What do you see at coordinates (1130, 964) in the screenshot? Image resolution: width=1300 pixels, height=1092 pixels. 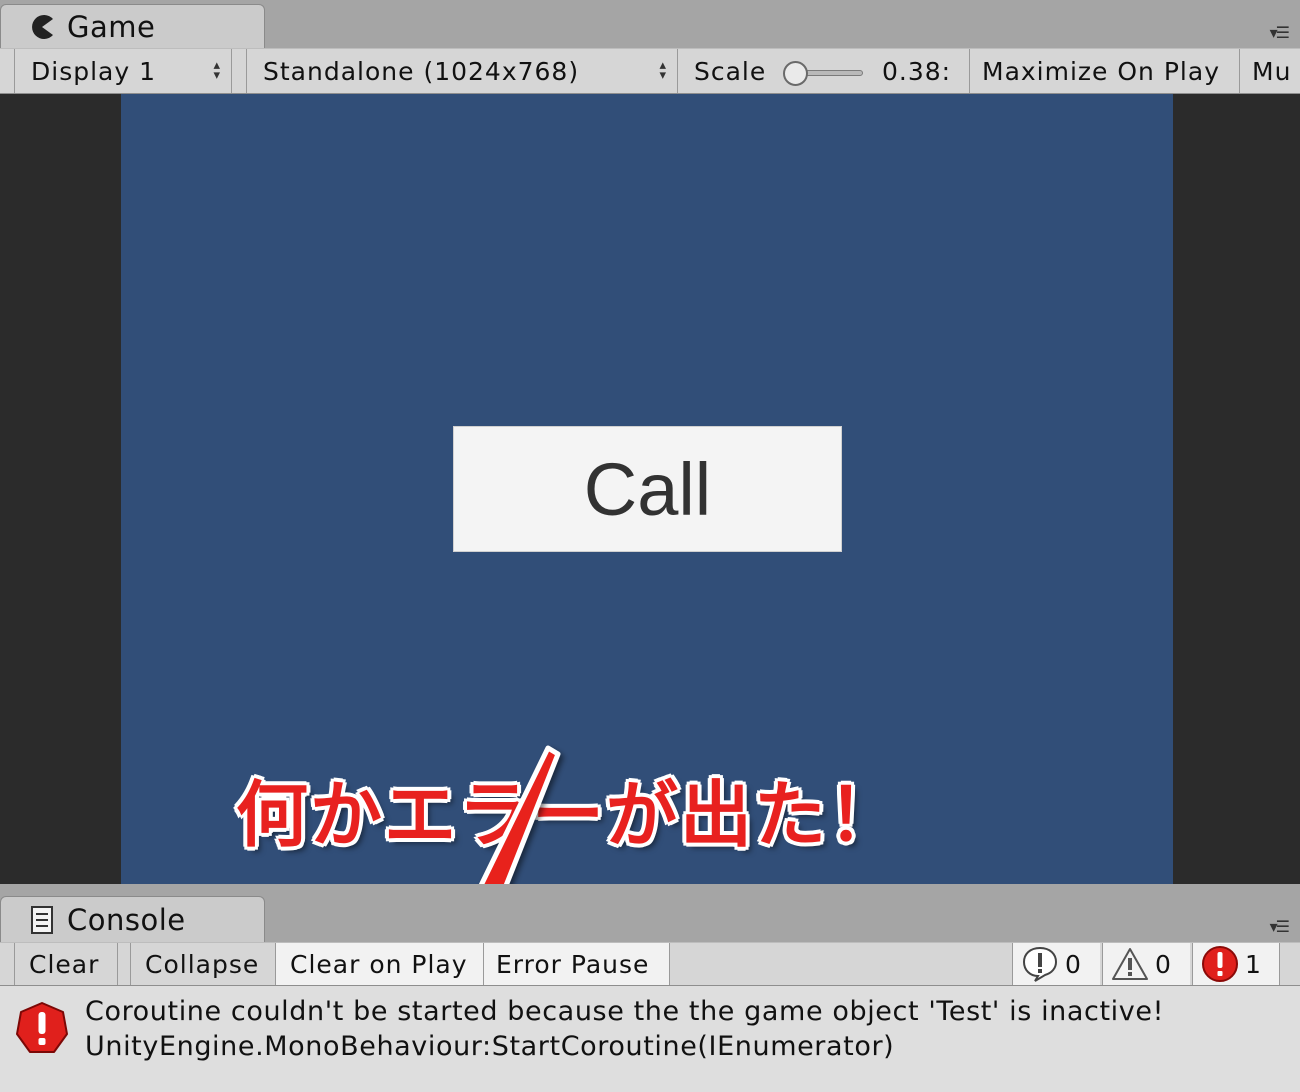 I see `warning-icon` at bounding box center [1130, 964].